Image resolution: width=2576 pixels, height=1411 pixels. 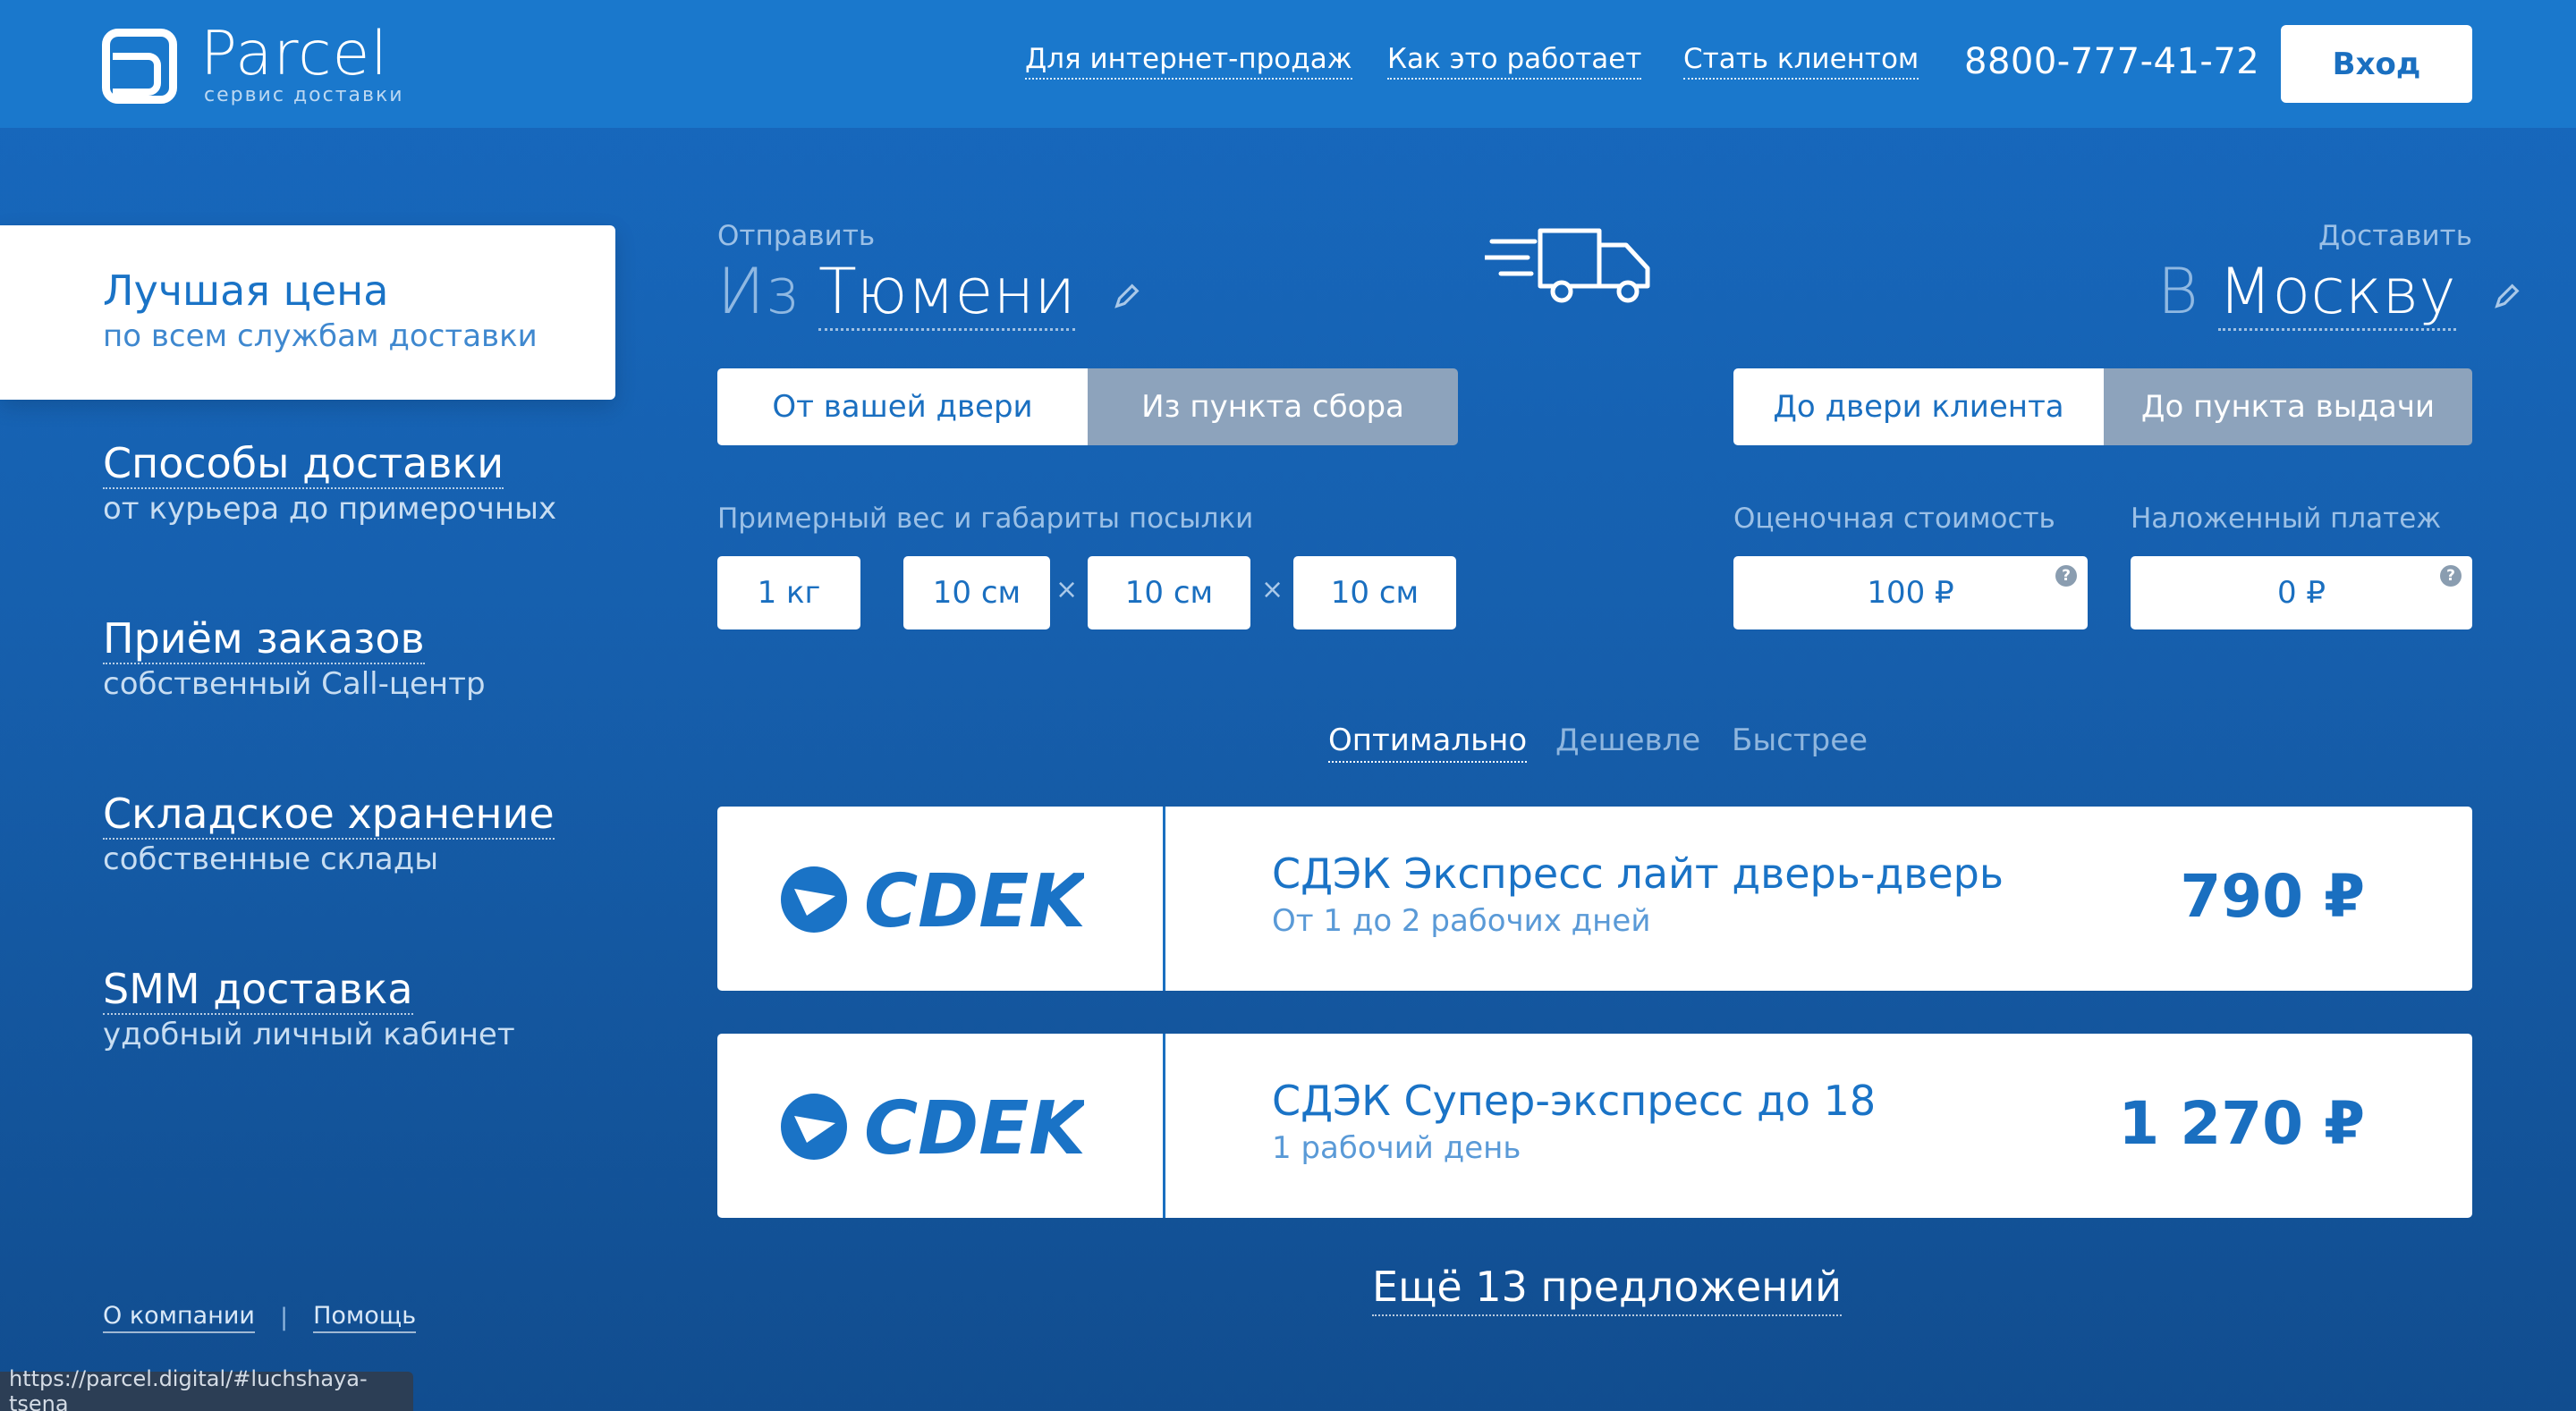 I want to click on from-prefix: Из, so click(x=758, y=292).